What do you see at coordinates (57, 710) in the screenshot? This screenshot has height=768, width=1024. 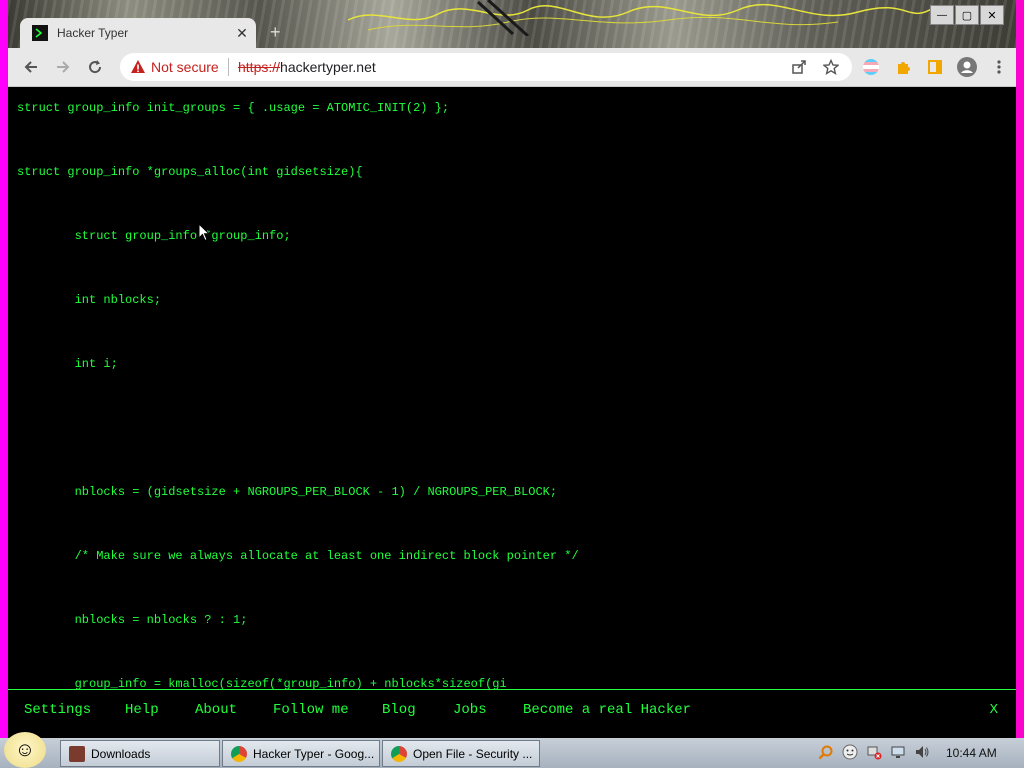 I see `menu-settings: Settings` at bounding box center [57, 710].